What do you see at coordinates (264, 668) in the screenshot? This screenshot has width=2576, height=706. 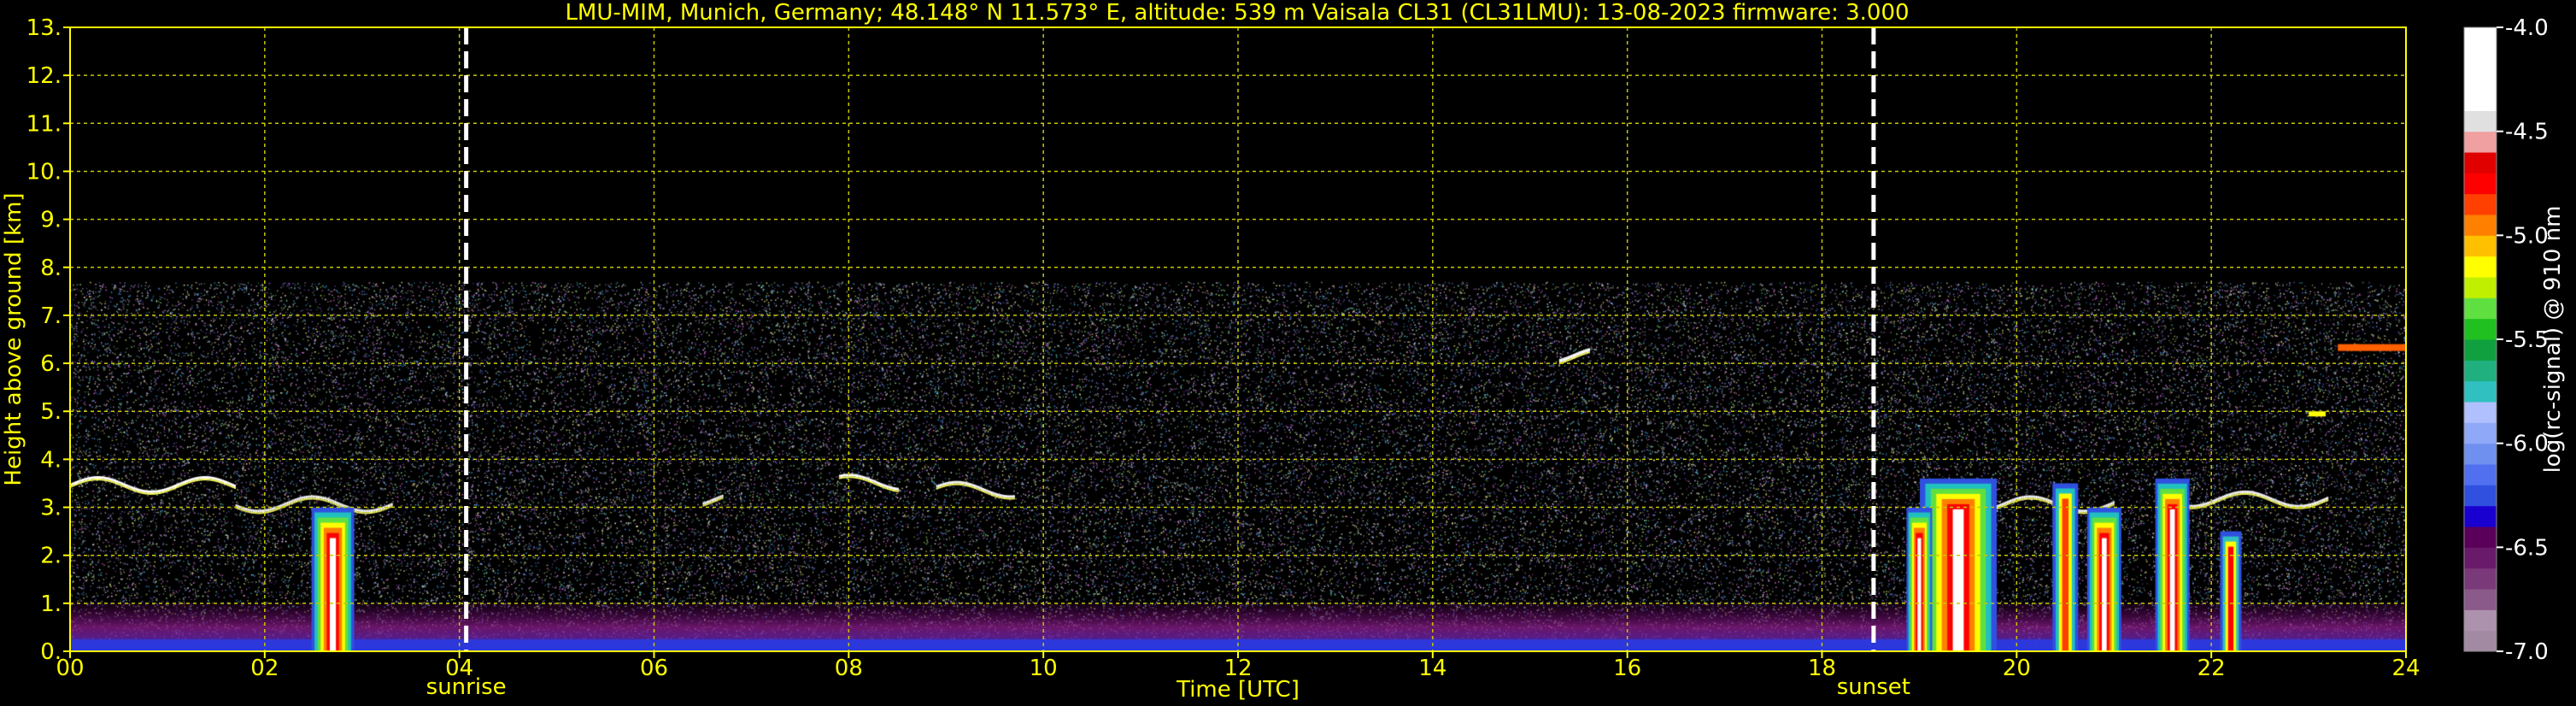 I see `x-tick-label: 02` at bounding box center [264, 668].